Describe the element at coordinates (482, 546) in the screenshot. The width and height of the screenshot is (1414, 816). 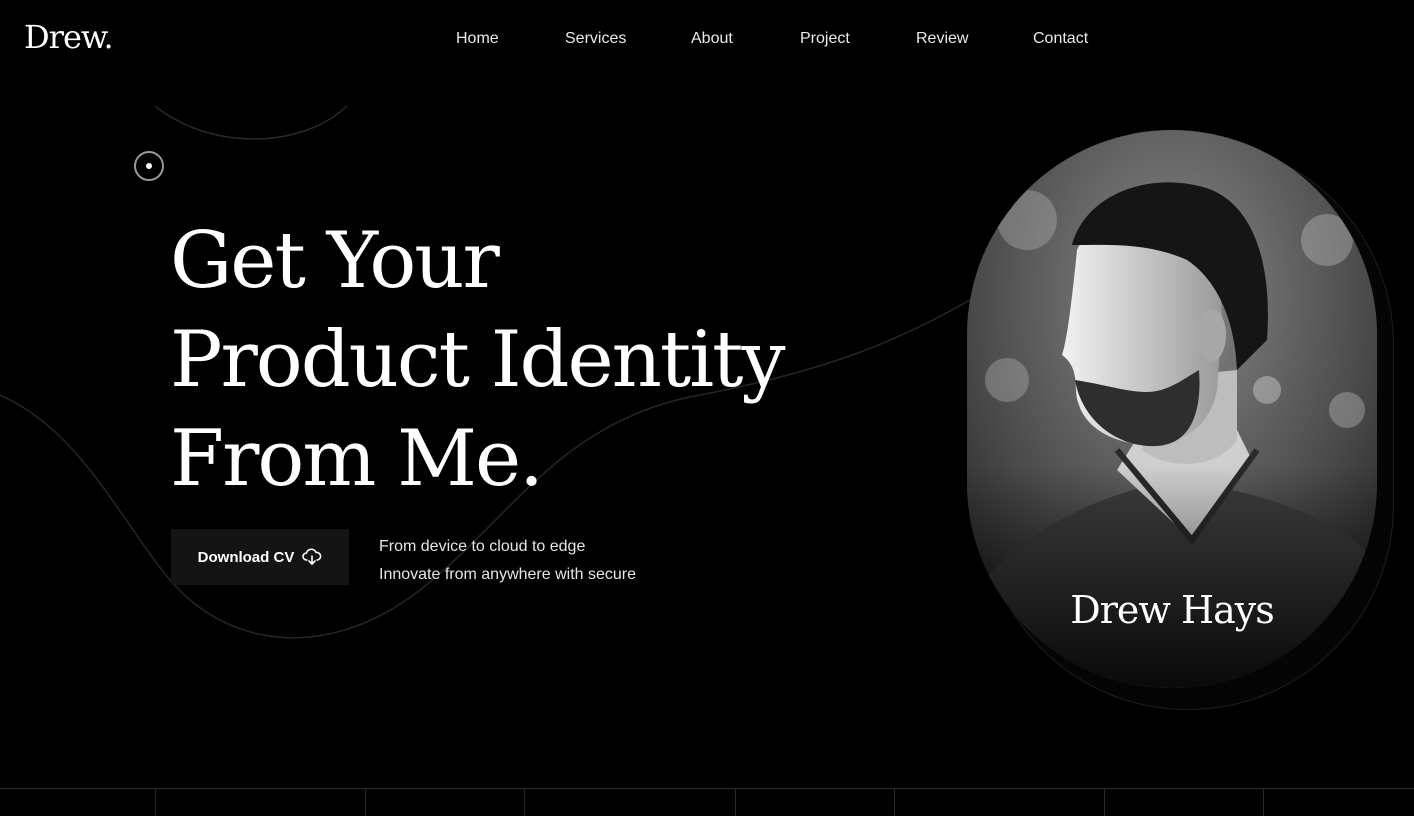
I see `tagline-line-1: From device to cloud to edge` at that location.